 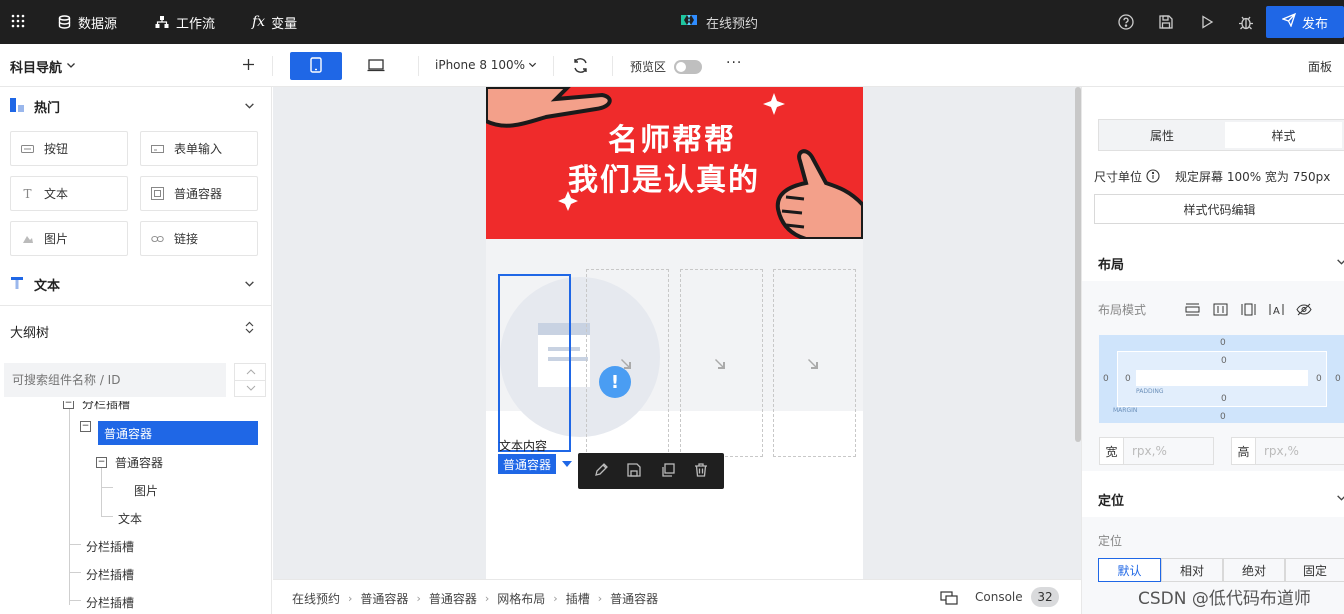 I want to click on copy-icon, so click(x=668, y=471).